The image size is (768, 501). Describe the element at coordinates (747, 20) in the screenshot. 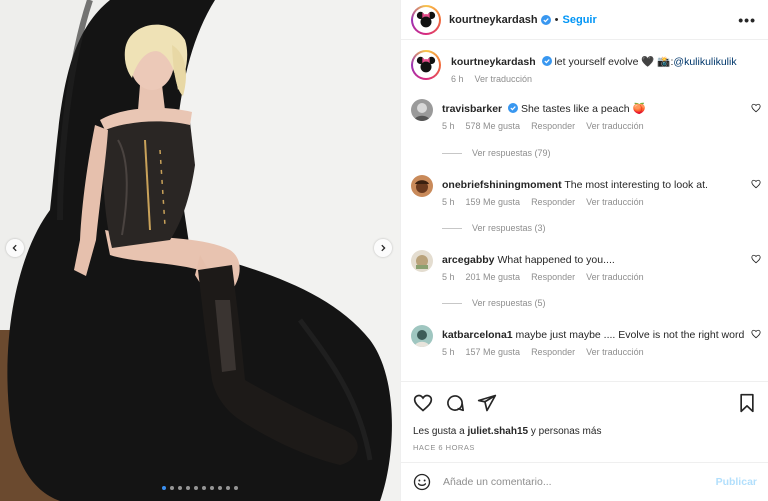

I see `more-options-button: •••` at that location.